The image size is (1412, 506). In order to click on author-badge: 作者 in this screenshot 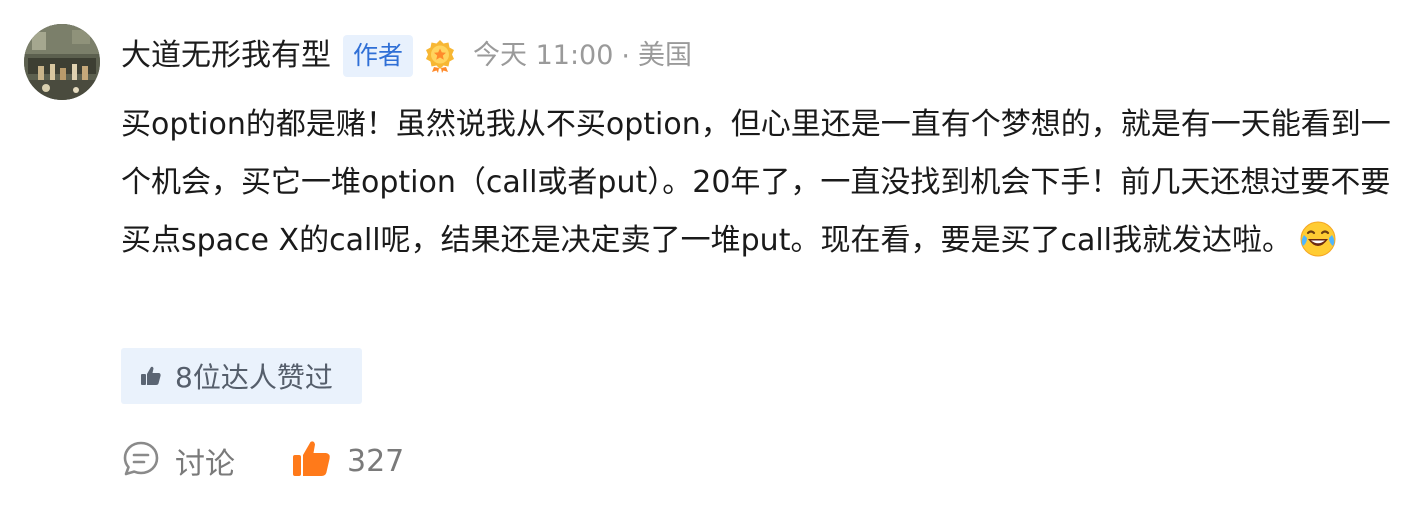, I will do `click(378, 56)`.